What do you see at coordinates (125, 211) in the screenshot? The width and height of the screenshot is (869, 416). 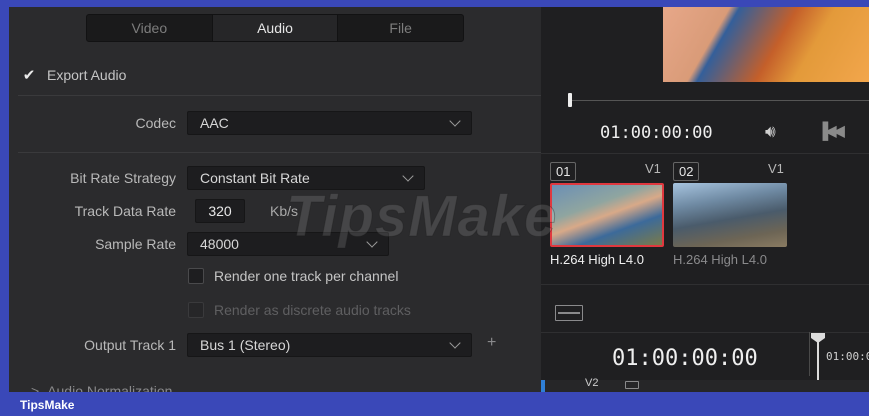 I see `track-data-rate-label: Track Data Rate` at bounding box center [125, 211].